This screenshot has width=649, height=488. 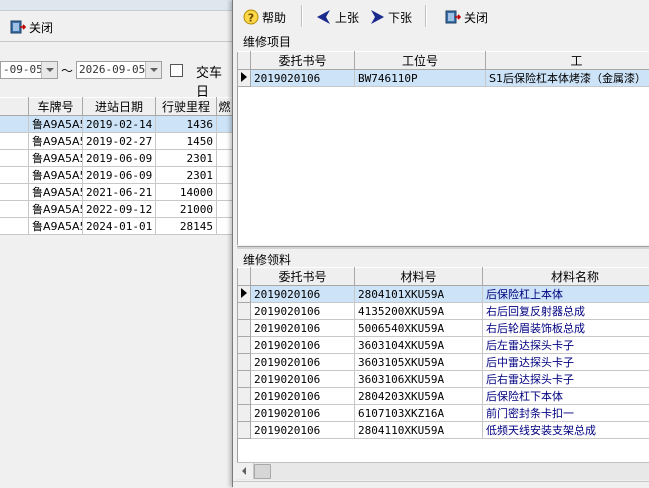 I want to click on date-from-picker: -09-05, so click(x=29, y=70).